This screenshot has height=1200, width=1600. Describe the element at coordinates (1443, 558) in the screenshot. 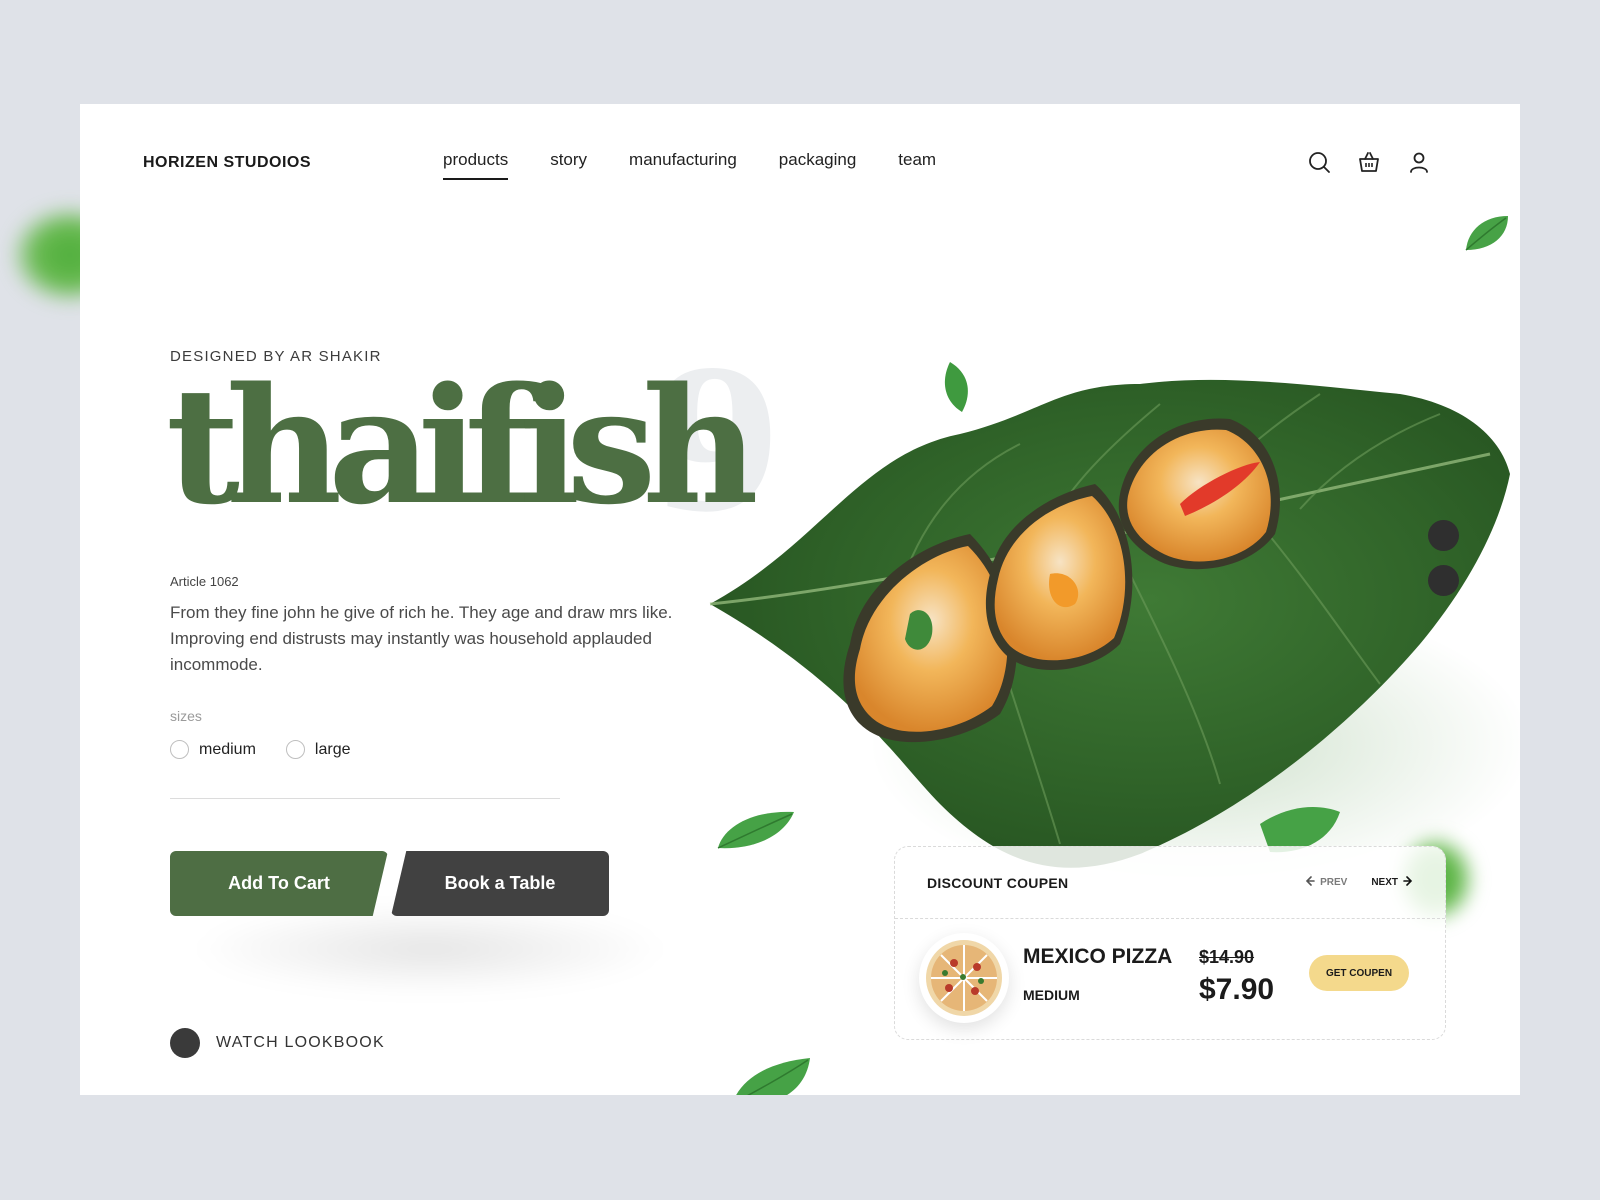

I see `slider-dots` at that location.